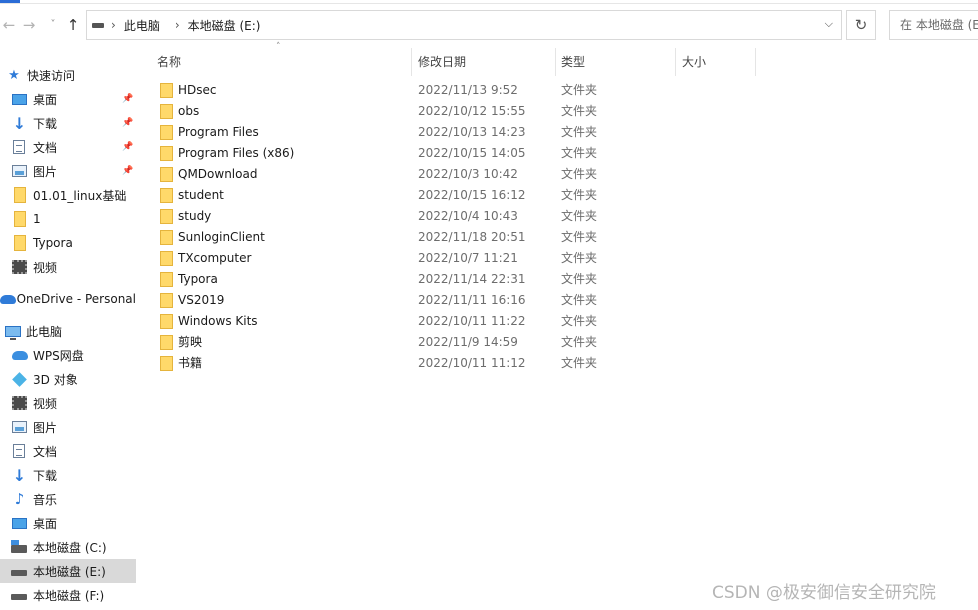 The width and height of the screenshot is (978, 610). Describe the element at coordinates (190, 363) in the screenshot. I see `file-name: 书籍` at that location.